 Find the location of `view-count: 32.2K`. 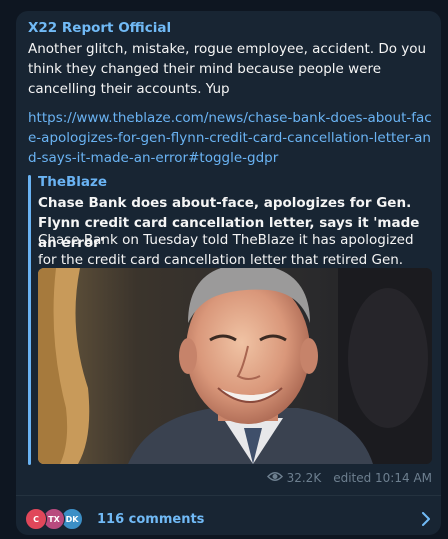

view-count: 32.2K is located at coordinates (304, 478).